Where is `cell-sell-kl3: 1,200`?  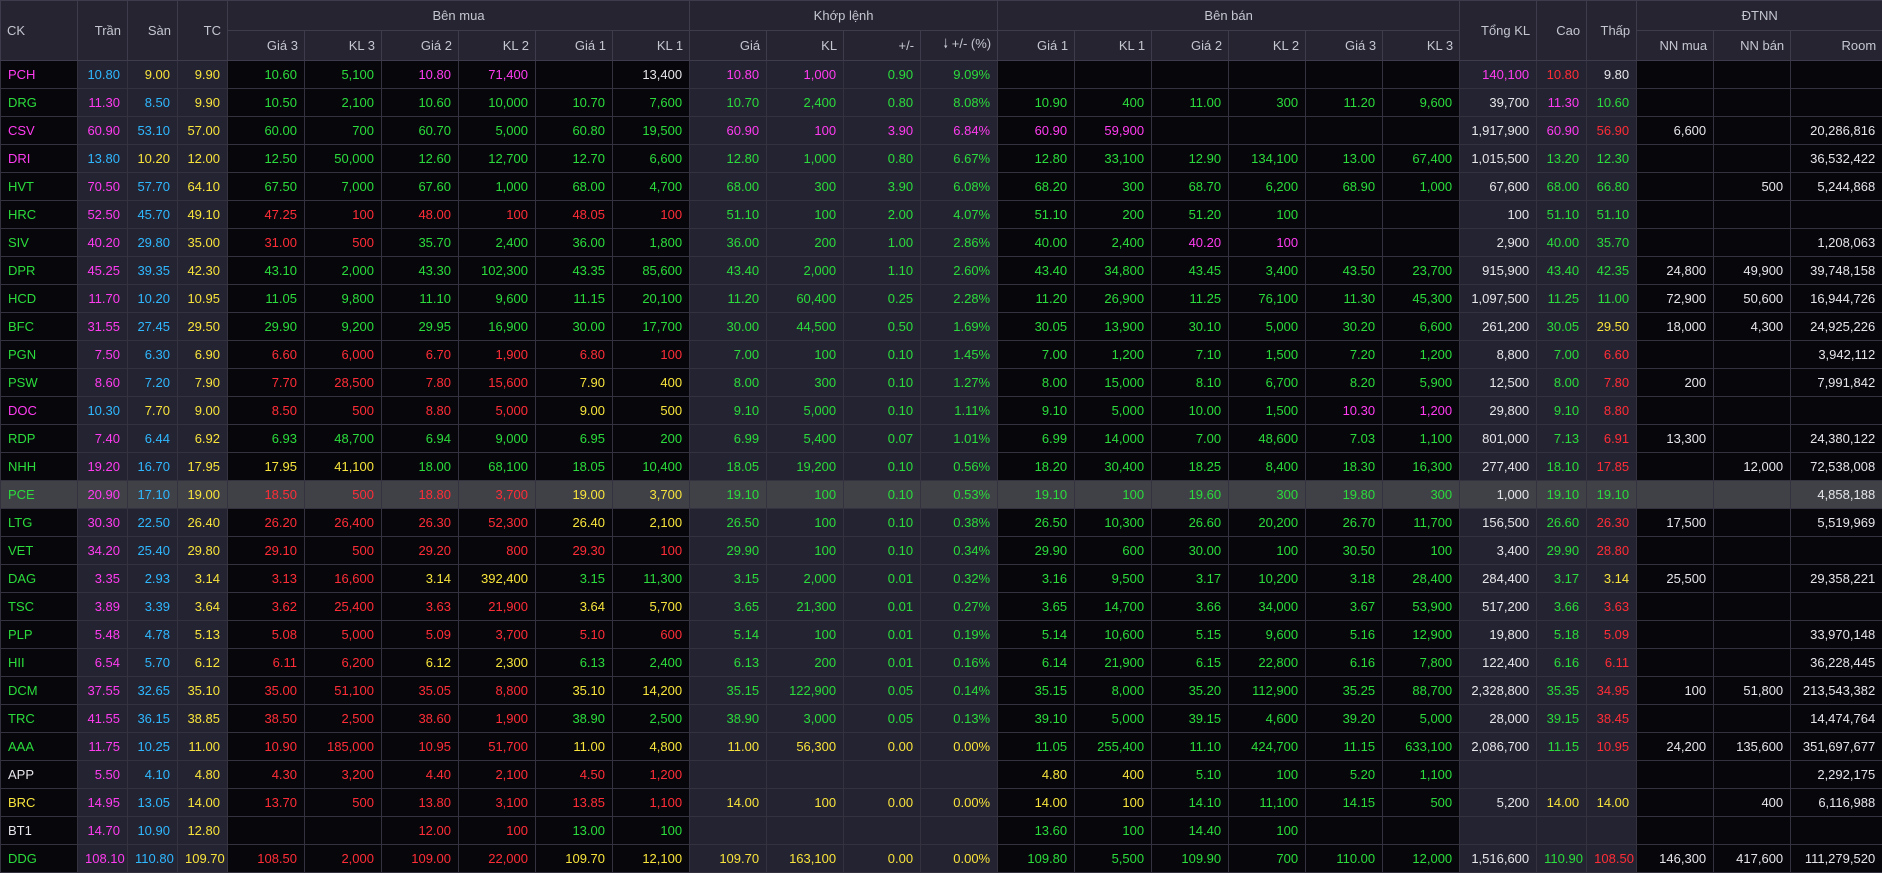
cell-sell-kl3: 1,200 is located at coordinates (1421, 355).